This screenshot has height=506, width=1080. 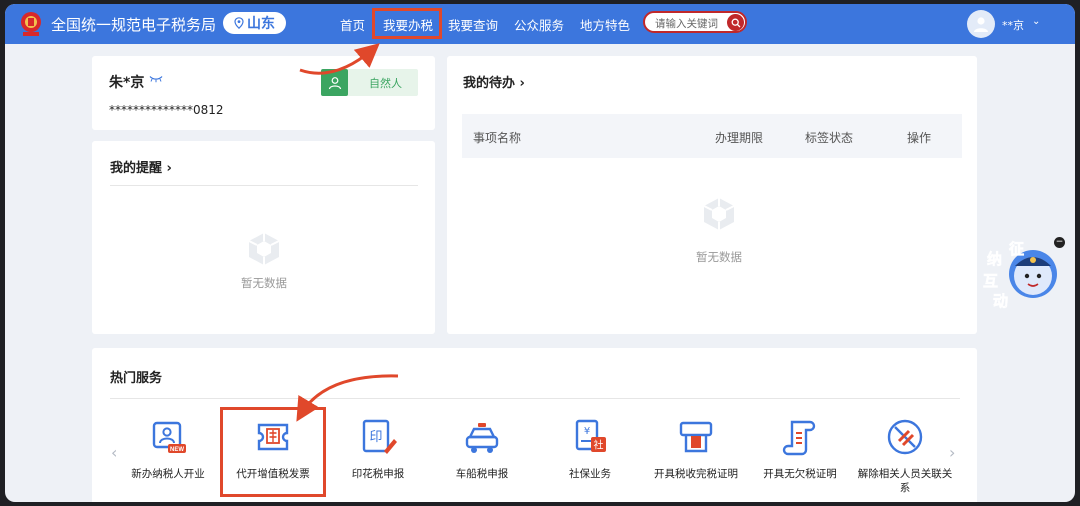 What do you see at coordinates (133, 24) in the screenshot?
I see `site-title: 全国统一规范电子税务局` at bounding box center [133, 24].